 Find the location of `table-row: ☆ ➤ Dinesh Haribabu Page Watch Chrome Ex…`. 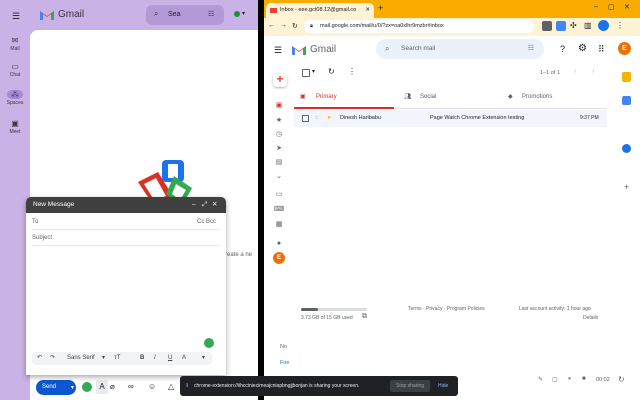

table-row: ☆ ➤ Dinesh Haribabu Page Watch Chrome Ex… is located at coordinates (450, 118).